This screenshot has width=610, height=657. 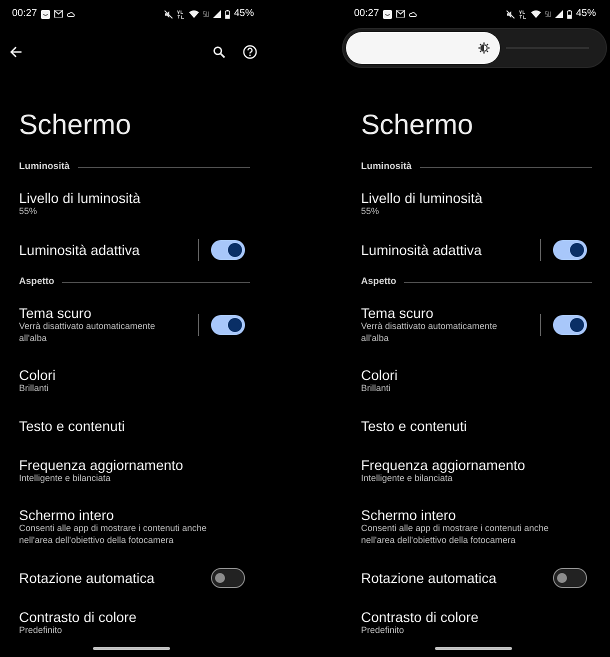 I want to click on brightness-slider, so click(x=474, y=48).